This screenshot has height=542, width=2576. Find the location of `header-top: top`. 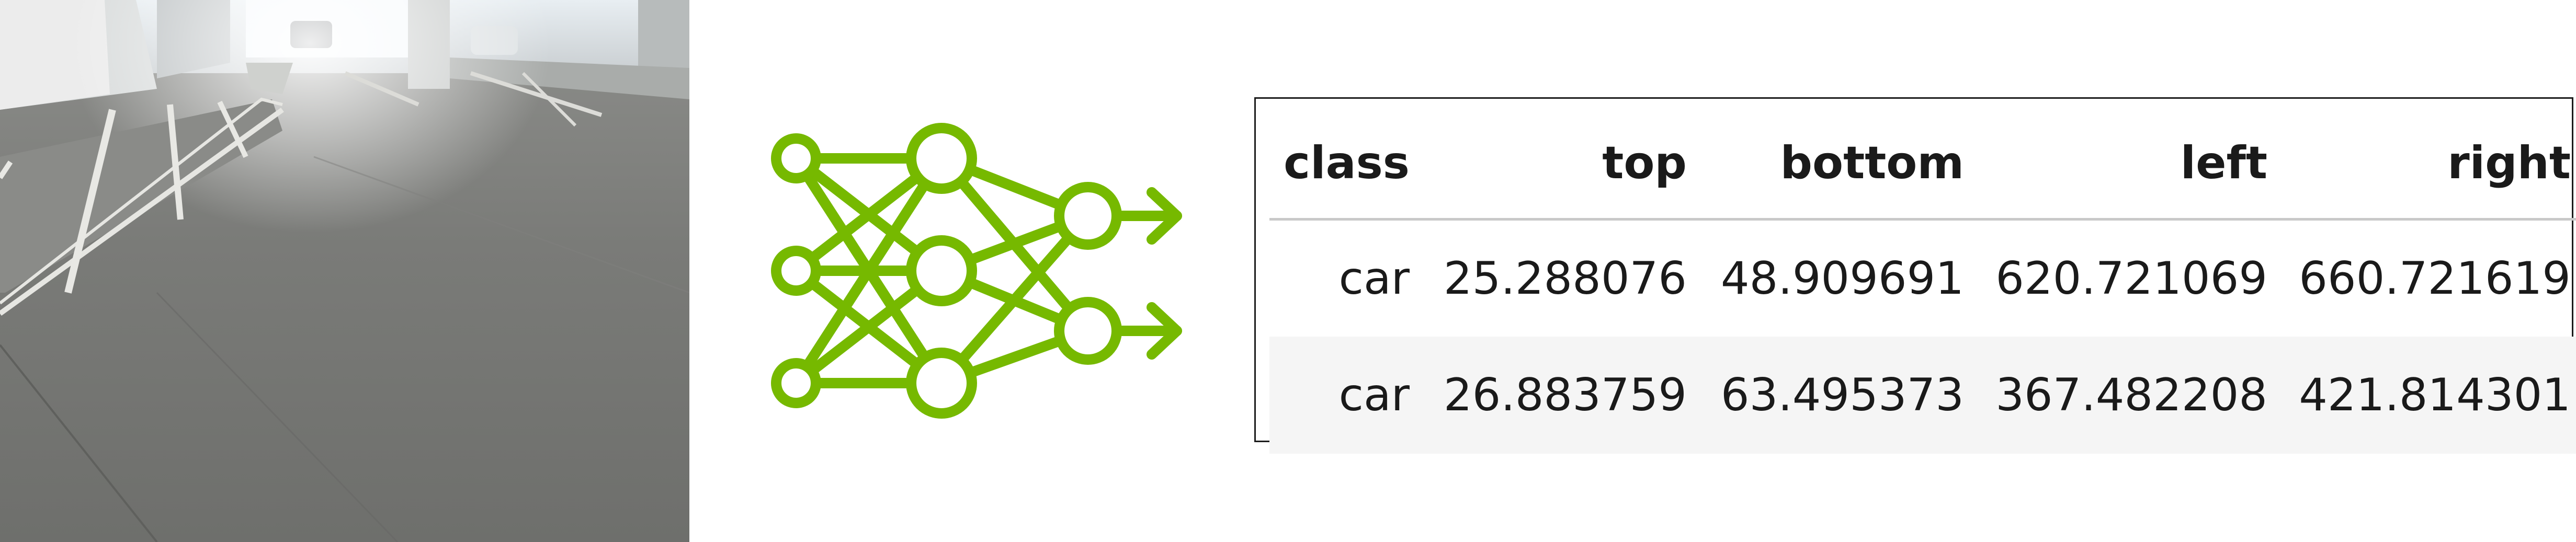

header-top: top is located at coordinates (1644, 163).